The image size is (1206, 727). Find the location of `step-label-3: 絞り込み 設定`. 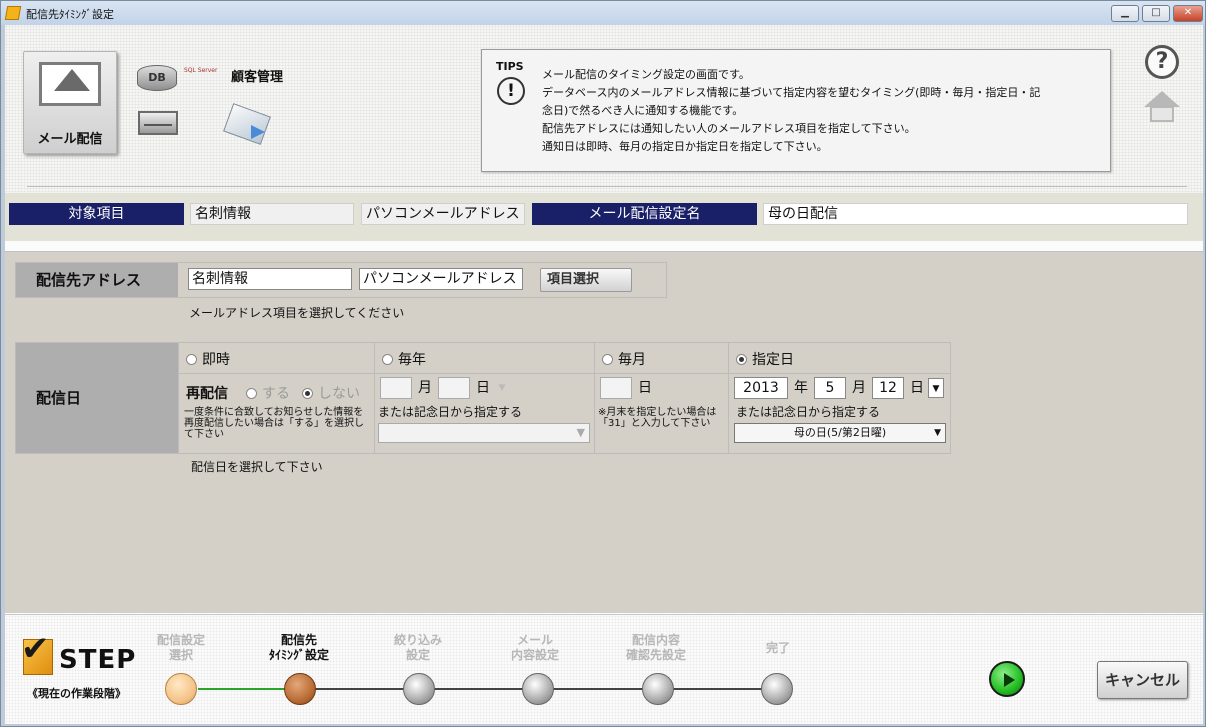

step-label-3: 絞り込み 設定 is located at coordinates (418, 648).